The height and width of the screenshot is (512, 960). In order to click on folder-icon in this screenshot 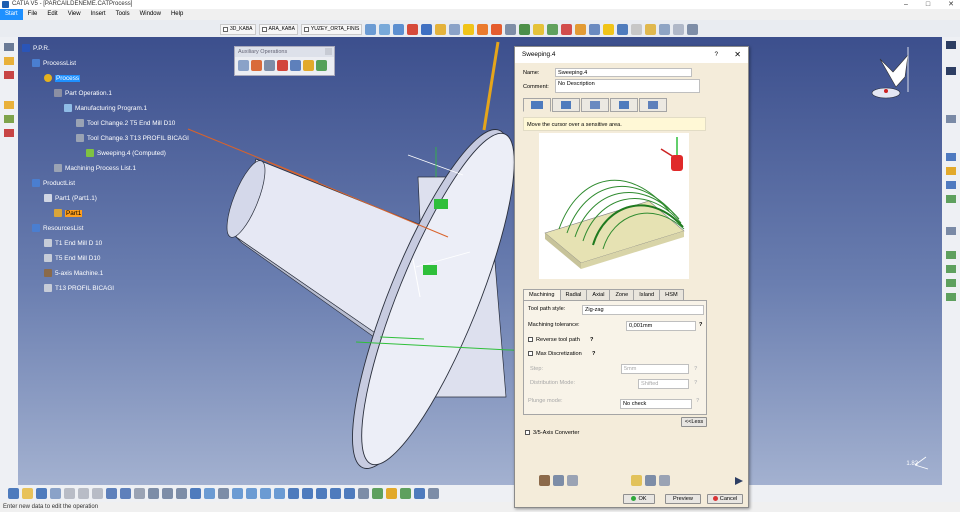, I will do `click(636, 480)`.